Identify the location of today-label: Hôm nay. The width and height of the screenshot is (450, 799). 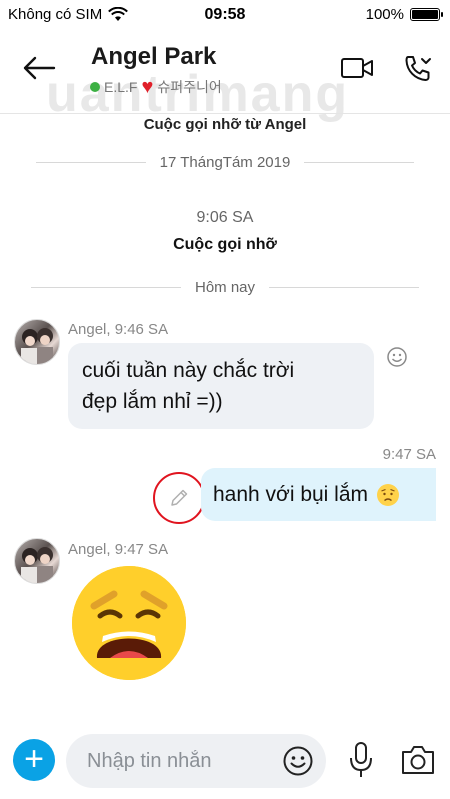
(225, 287).